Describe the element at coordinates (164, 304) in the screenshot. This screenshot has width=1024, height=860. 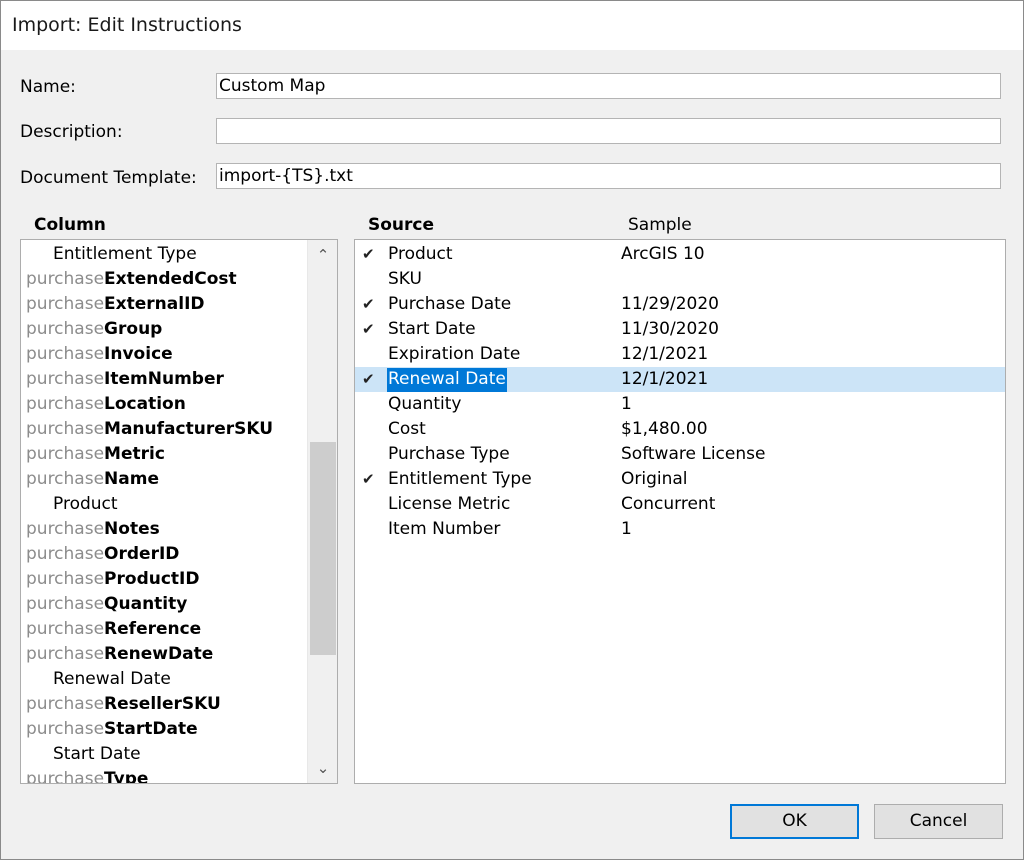
I see `column-list-item: purchaseExternalID` at that location.